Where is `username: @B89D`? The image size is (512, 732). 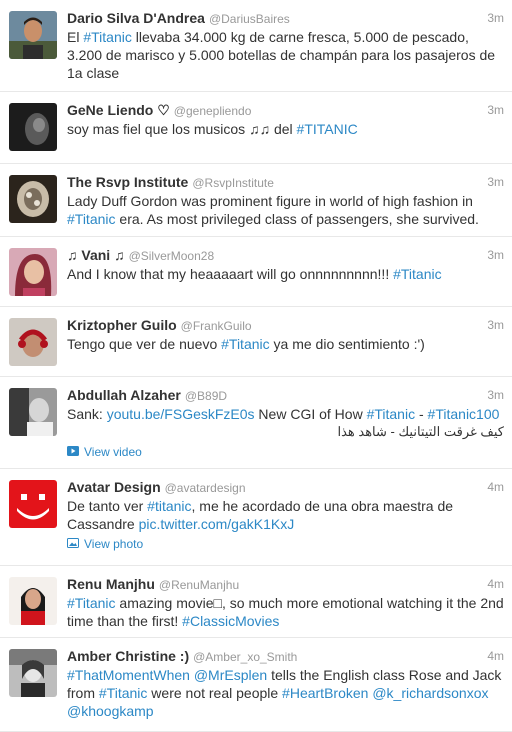 username: @B89D is located at coordinates (206, 396).